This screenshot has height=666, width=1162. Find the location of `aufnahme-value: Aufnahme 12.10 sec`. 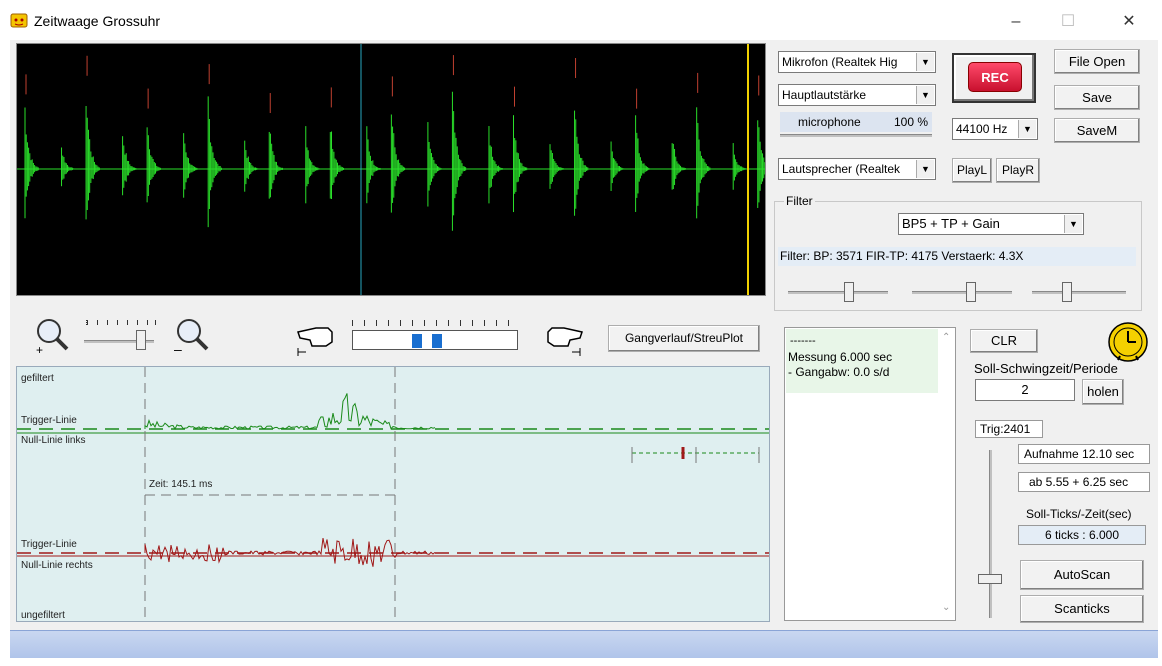

aufnahme-value: Aufnahme 12.10 sec is located at coordinates (1084, 454).